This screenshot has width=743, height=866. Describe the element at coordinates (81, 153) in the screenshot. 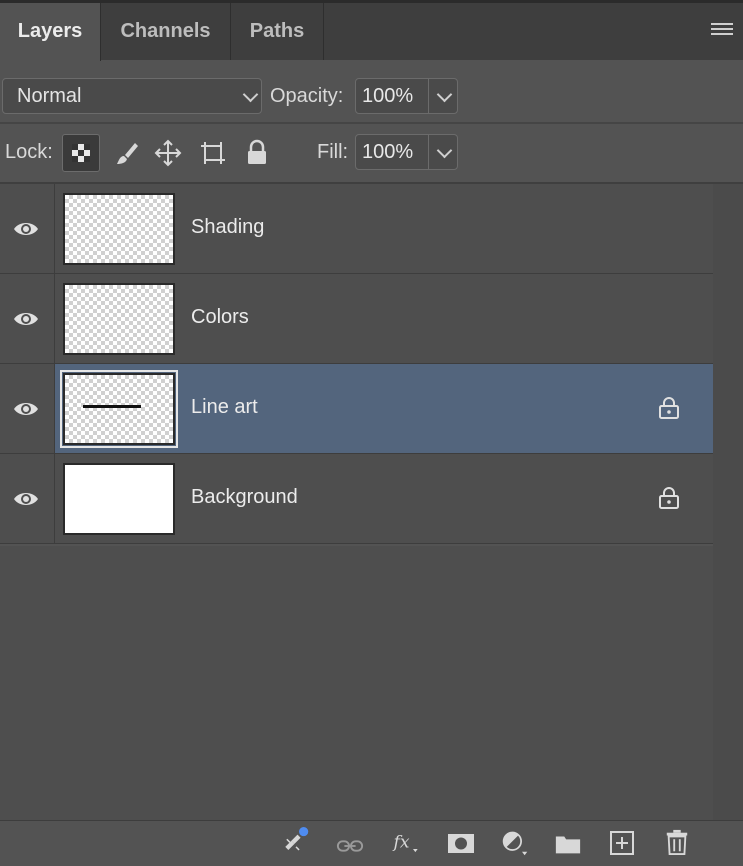

I see `lock-transparent-pixels-icon` at that location.